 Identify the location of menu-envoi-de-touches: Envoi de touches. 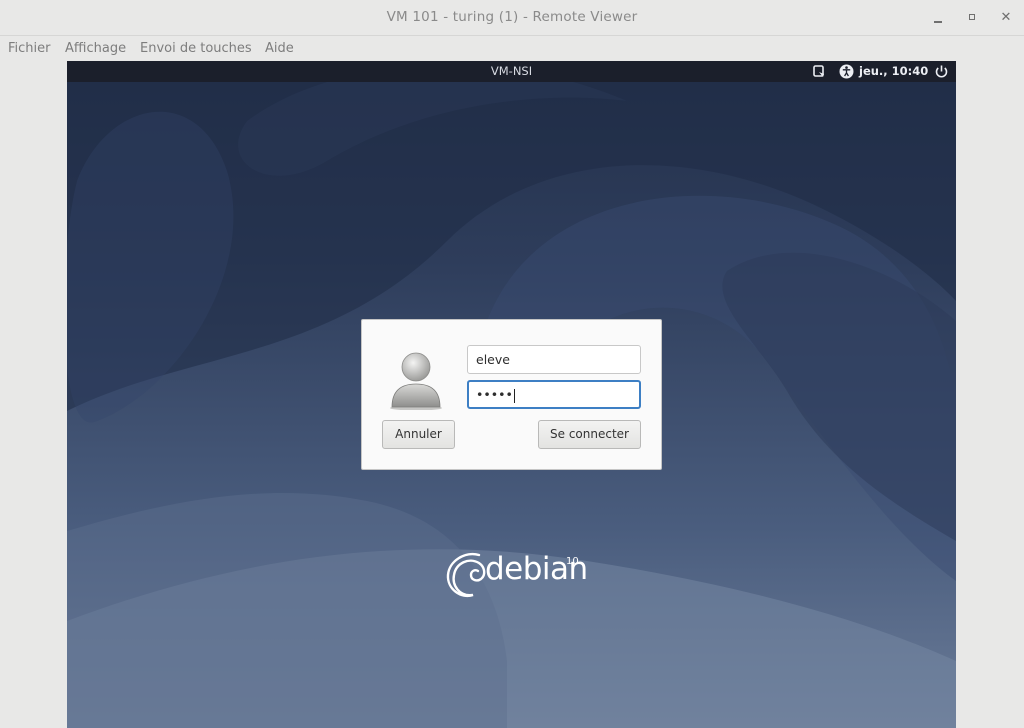
(196, 48).